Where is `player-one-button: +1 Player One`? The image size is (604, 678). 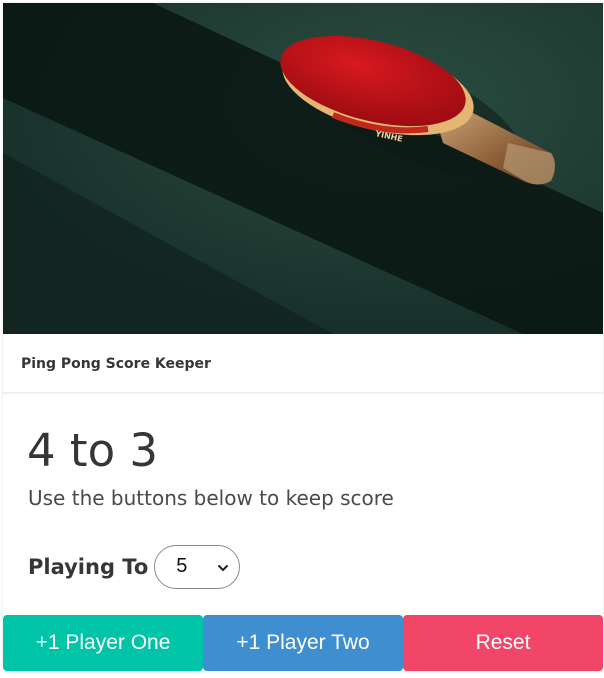 player-one-button: +1 Player One is located at coordinates (103, 643).